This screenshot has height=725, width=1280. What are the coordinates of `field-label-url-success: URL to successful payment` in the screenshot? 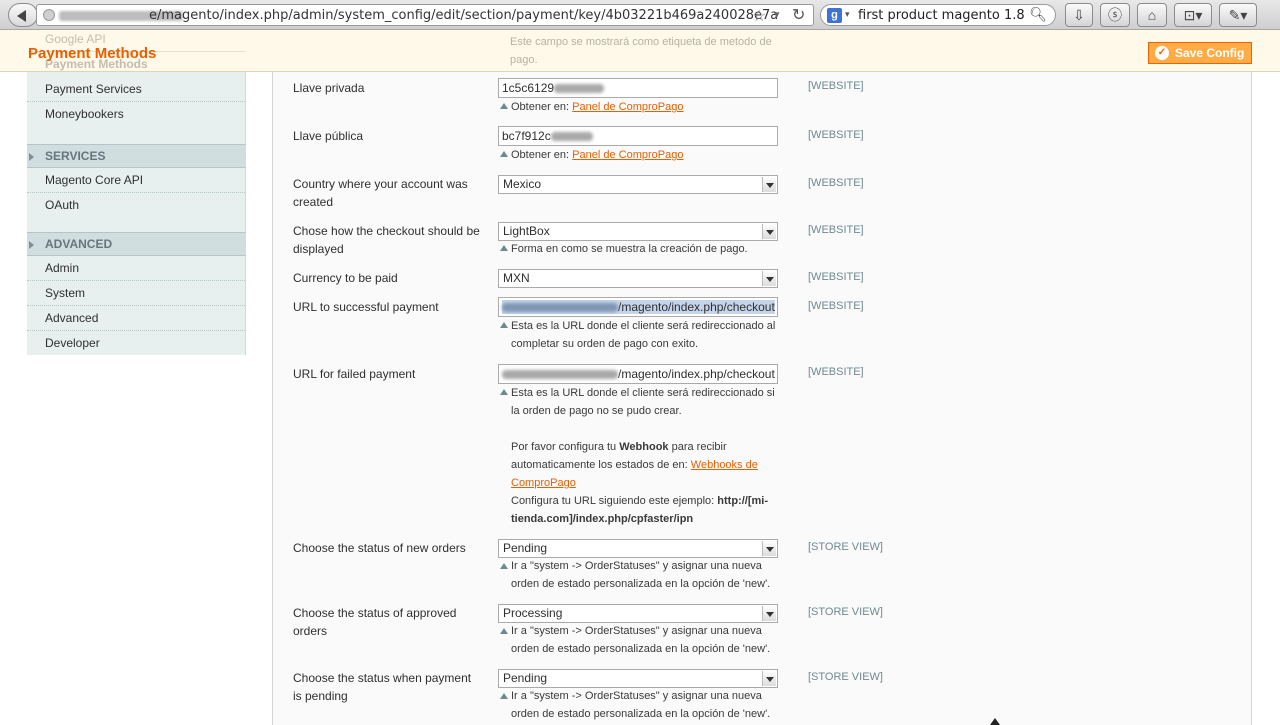 It's located at (366, 307).